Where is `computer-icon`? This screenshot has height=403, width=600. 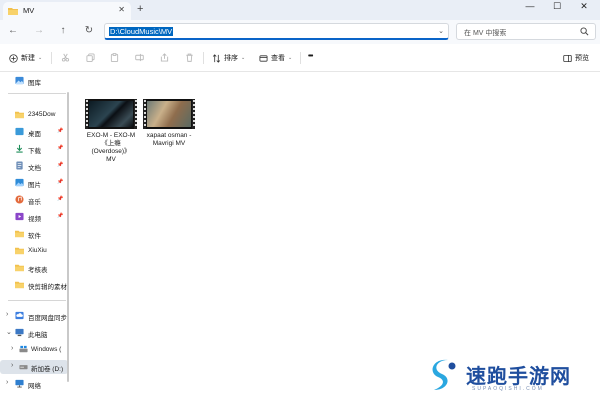 computer-icon is located at coordinates (19, 332).